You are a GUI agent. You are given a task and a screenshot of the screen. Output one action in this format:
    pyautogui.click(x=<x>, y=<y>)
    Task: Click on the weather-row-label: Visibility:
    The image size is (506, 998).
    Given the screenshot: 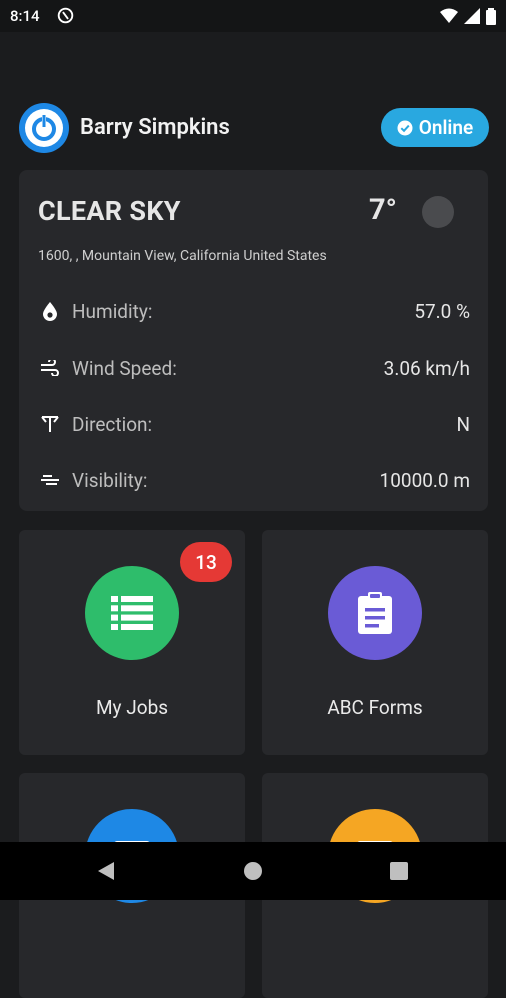 What is the action you would take?
    pyautogui.click(x=110, y=480)
    